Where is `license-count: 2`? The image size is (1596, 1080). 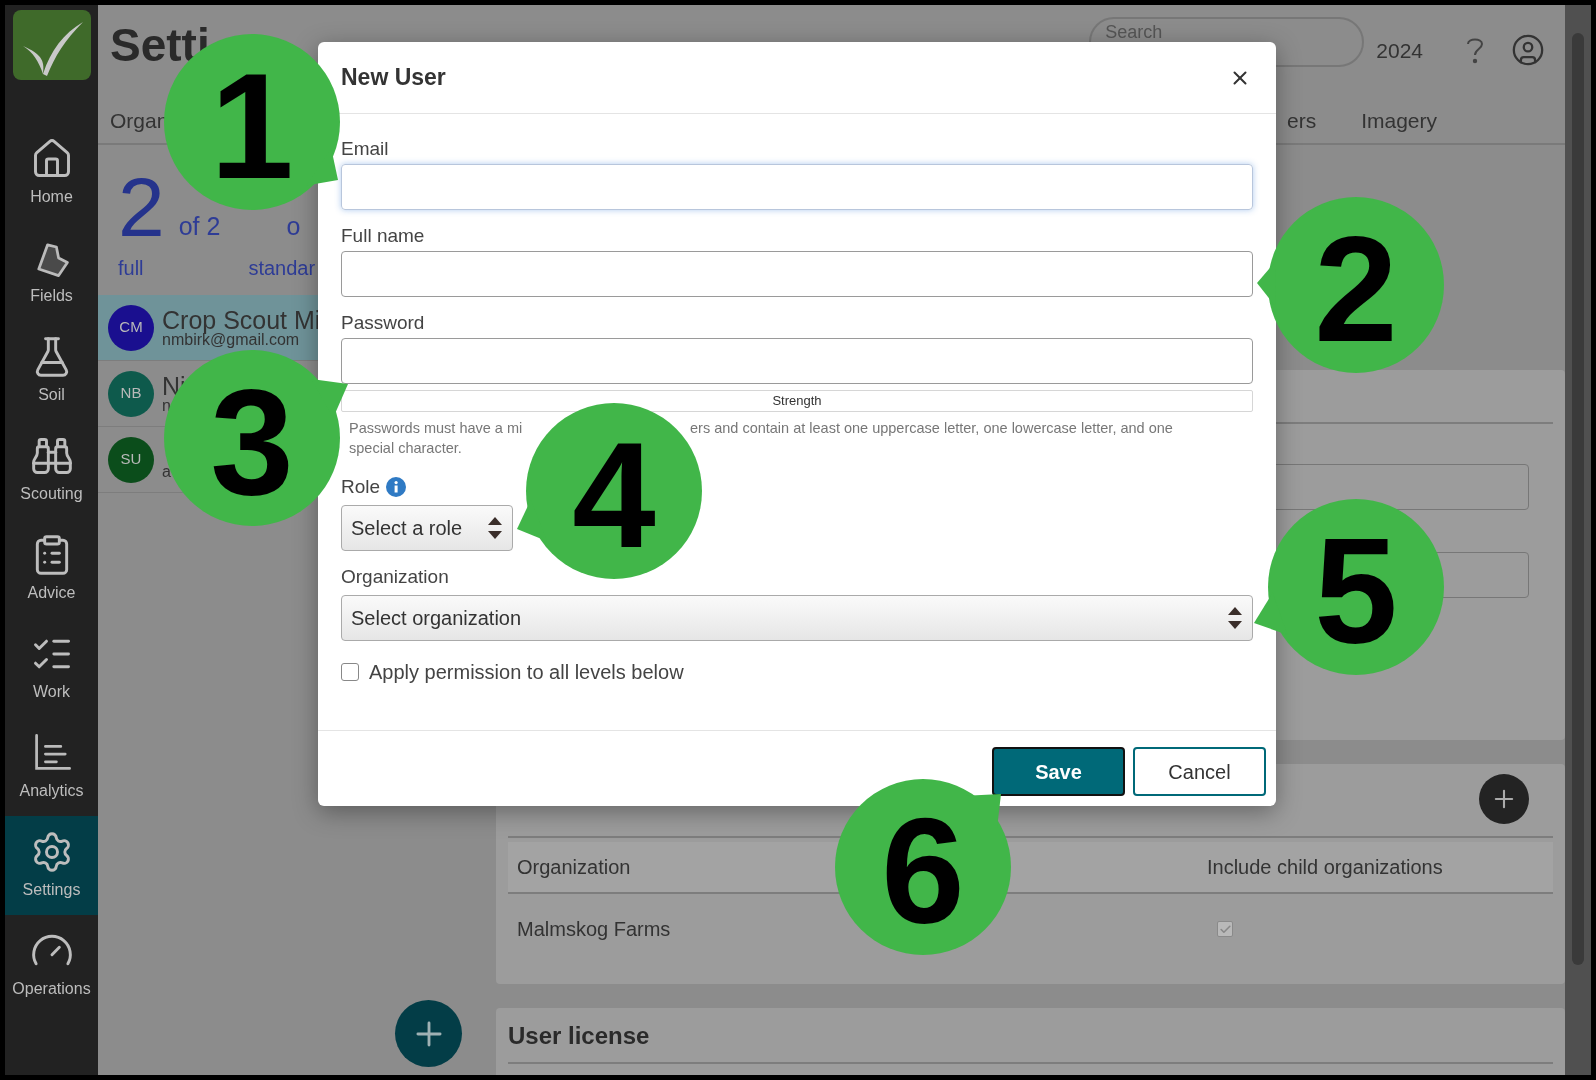
license-count: 2 is located at coordinates (141, 207).